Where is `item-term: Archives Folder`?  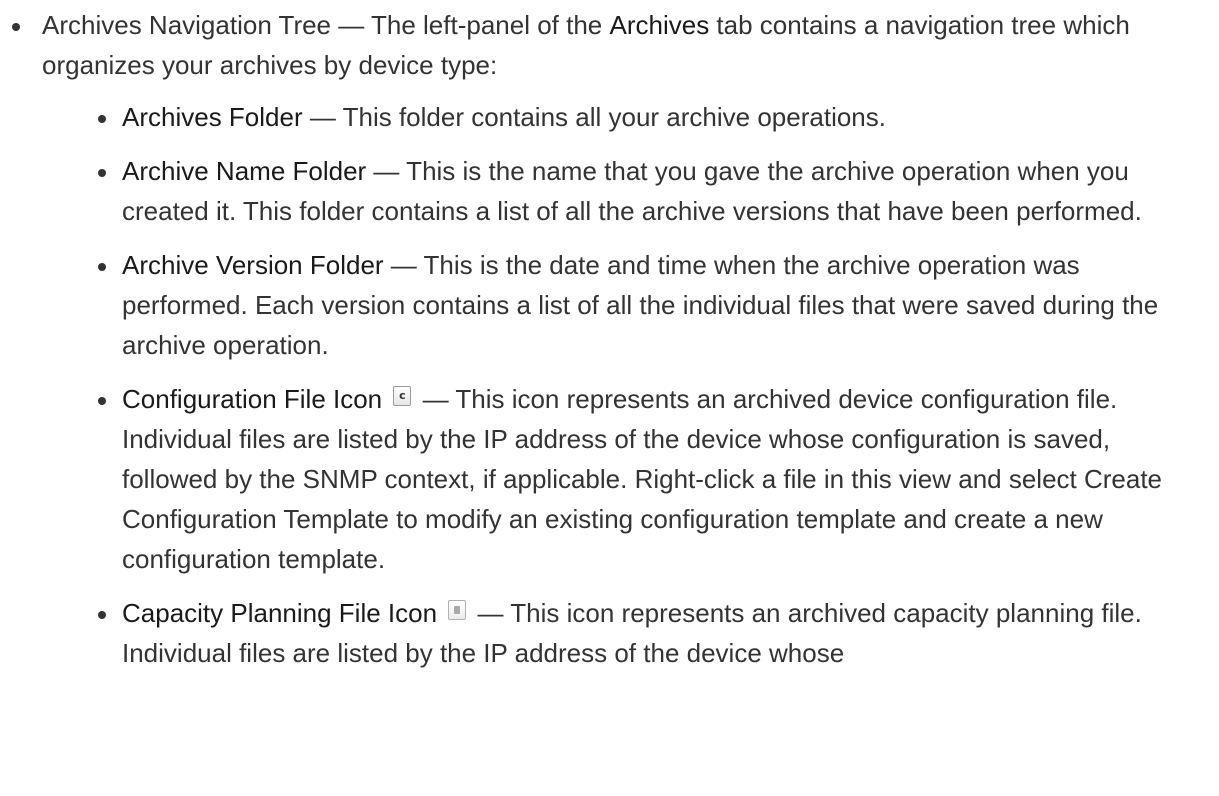
item-term: Archives Folder is located at coordinates (212, 117).